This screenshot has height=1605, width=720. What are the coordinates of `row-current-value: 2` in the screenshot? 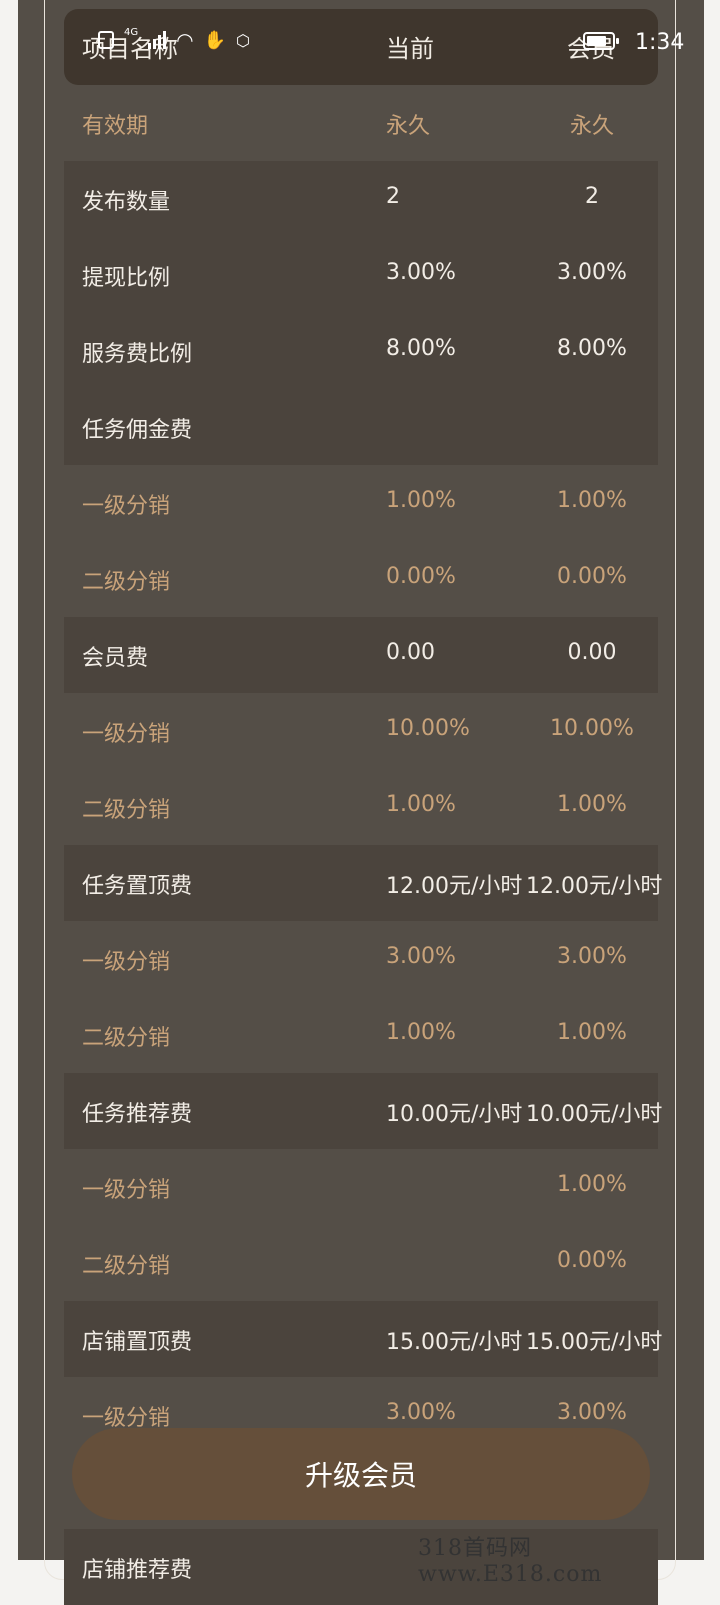 It's located at (393, 196).